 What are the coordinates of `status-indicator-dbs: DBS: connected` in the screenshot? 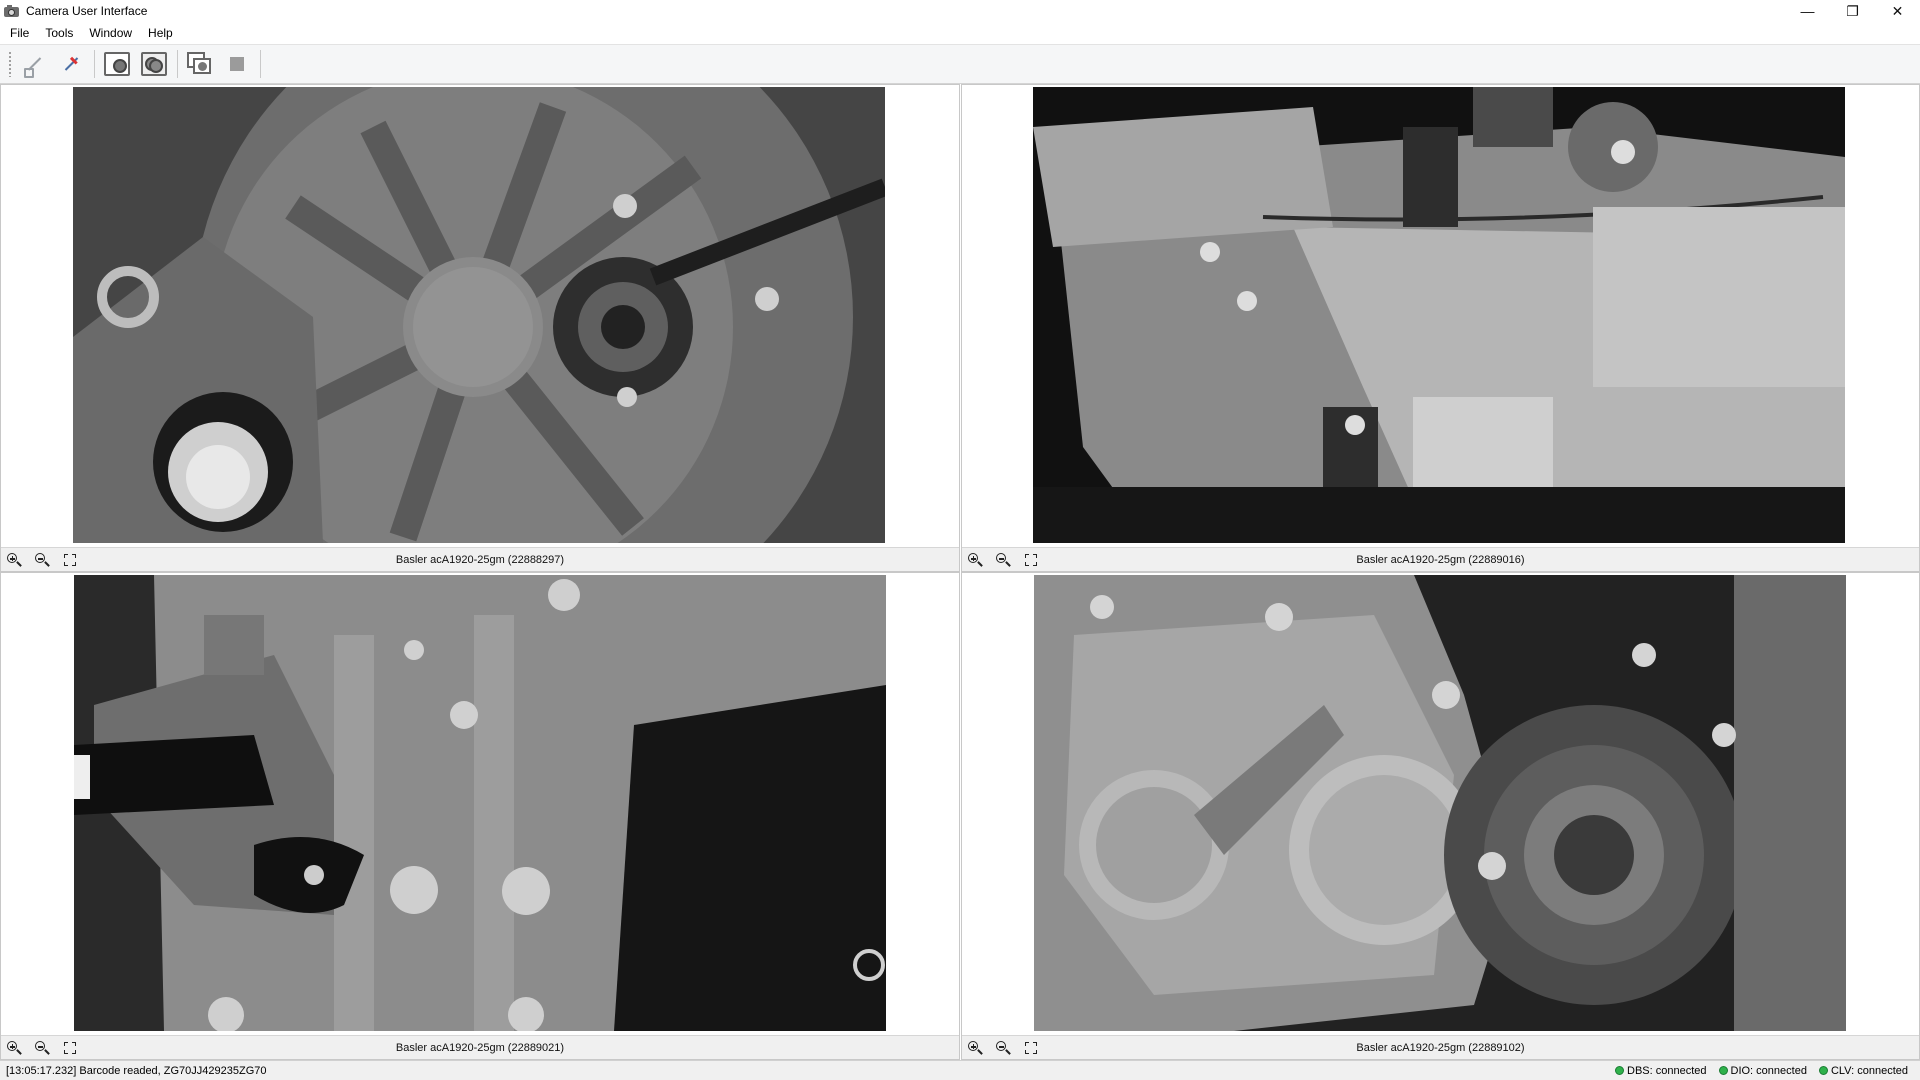 It's located at (1661, 1071).